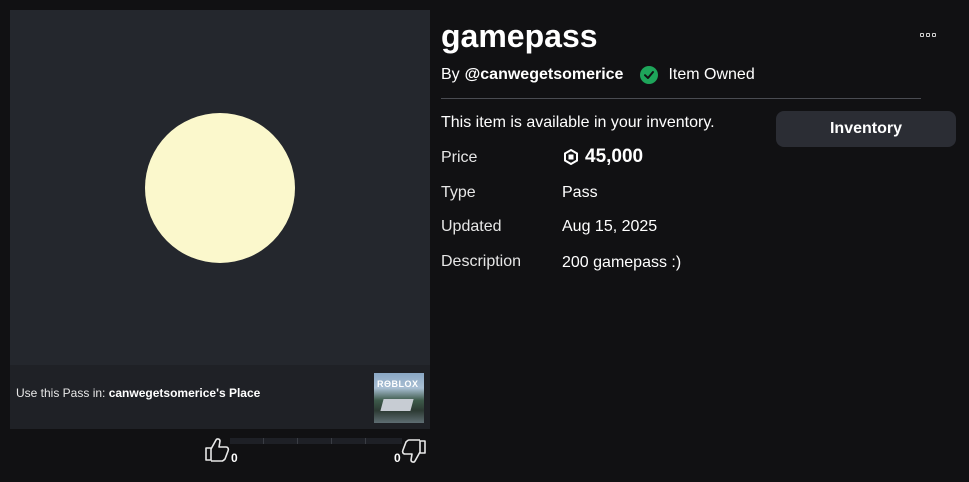  Describe the element at coordinates (614, 156) in the screenshot. I see `price-amount: 45,000` at that location.